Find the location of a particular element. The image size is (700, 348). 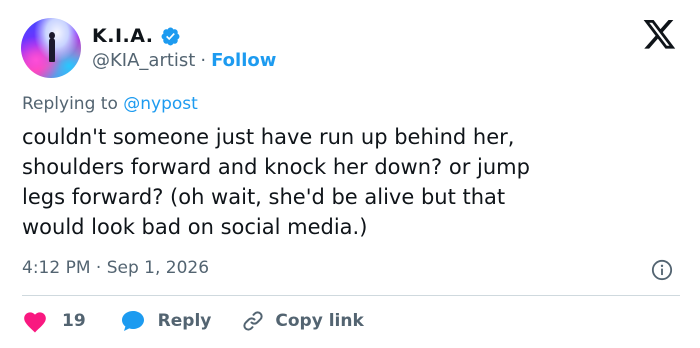

x-logo-icon is located at coordinates (660, 35).